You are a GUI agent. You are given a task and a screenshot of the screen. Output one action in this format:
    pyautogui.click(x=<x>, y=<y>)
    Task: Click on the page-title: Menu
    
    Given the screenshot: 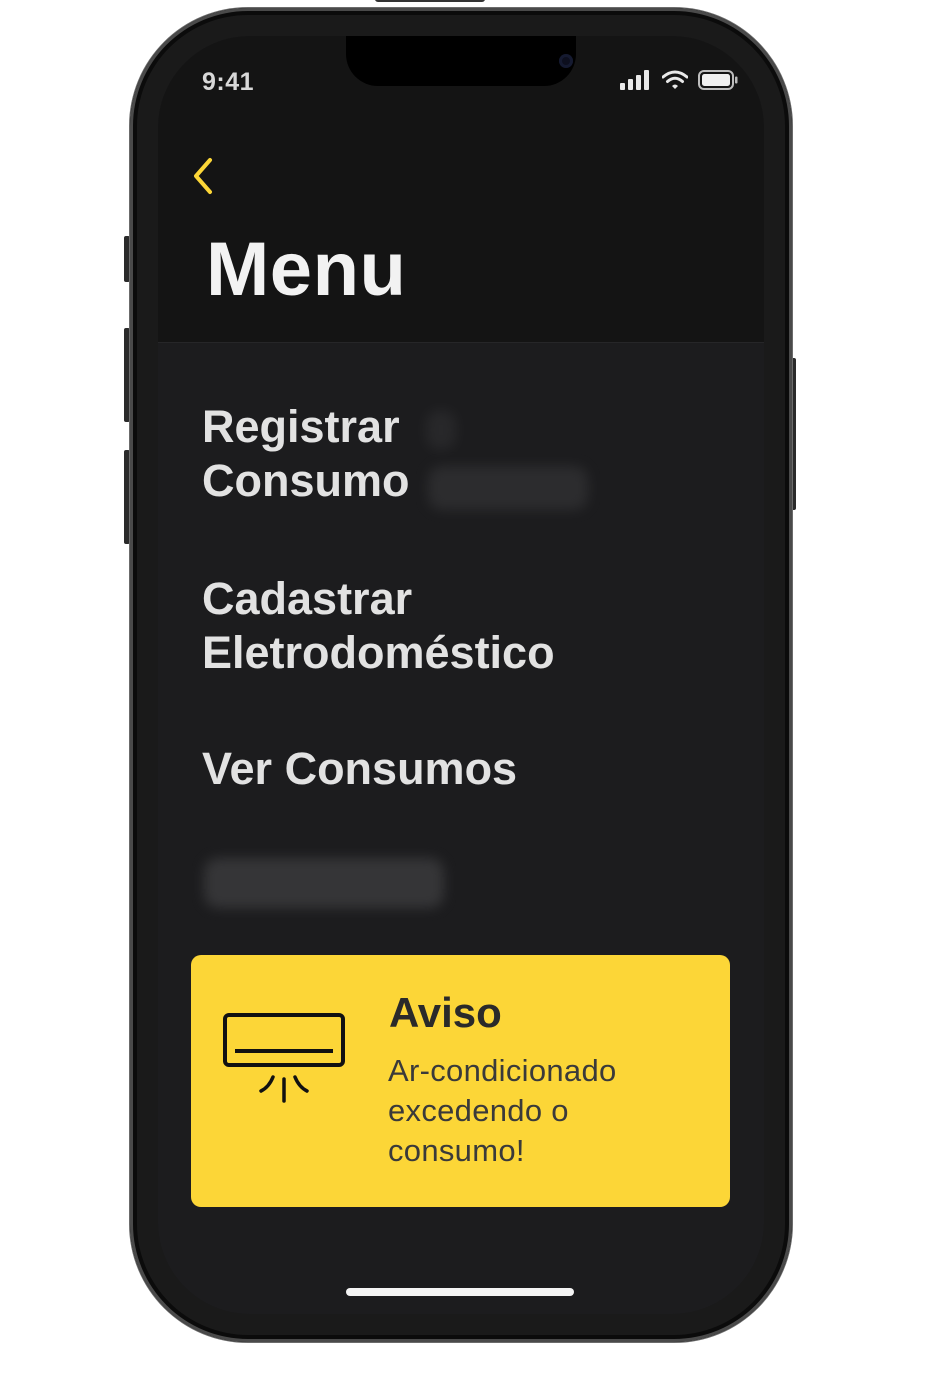 What is the action you would take?
    pyautogui.click(x=306, y=269)
    